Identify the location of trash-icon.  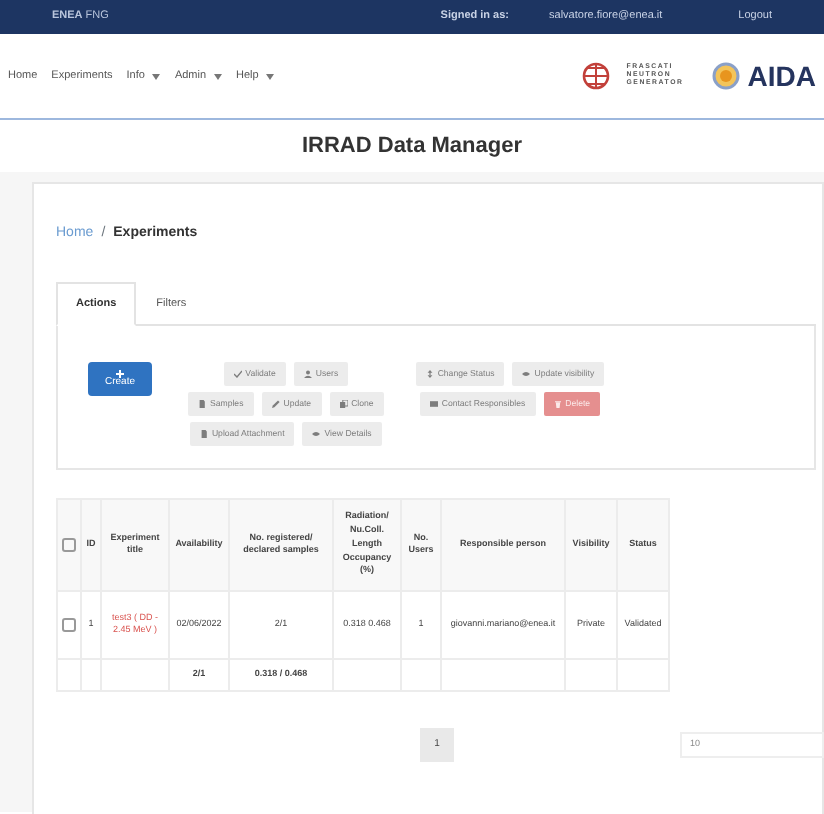
(557, 403).